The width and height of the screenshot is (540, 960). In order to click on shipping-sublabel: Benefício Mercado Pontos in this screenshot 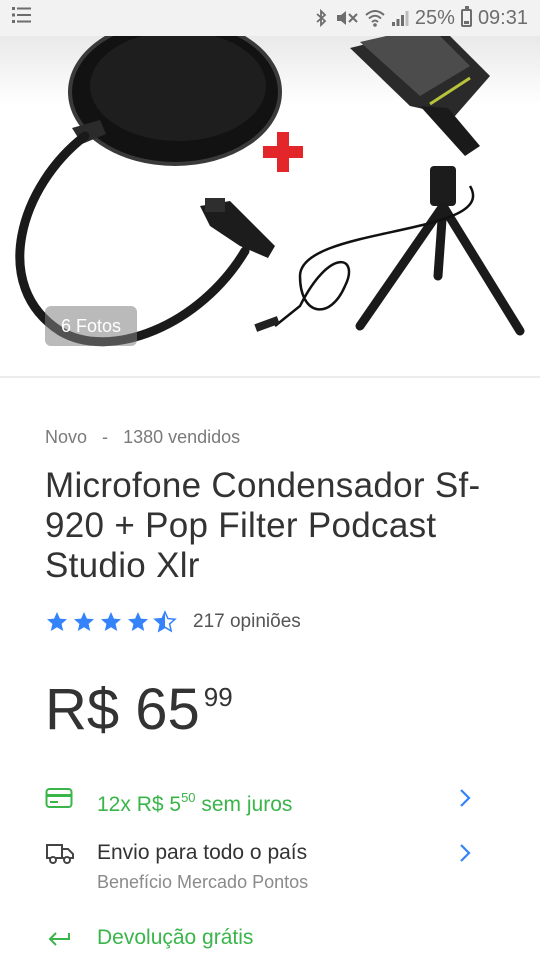, I will do `click(203, 882)`.